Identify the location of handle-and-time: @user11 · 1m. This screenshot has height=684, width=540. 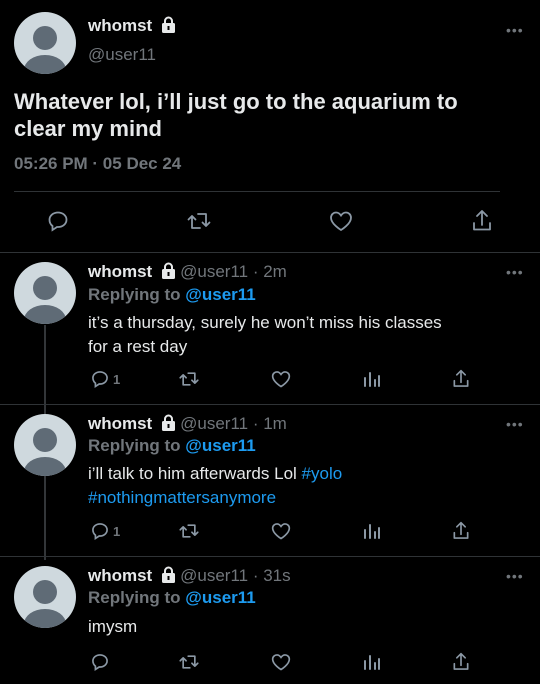
(233, 423).